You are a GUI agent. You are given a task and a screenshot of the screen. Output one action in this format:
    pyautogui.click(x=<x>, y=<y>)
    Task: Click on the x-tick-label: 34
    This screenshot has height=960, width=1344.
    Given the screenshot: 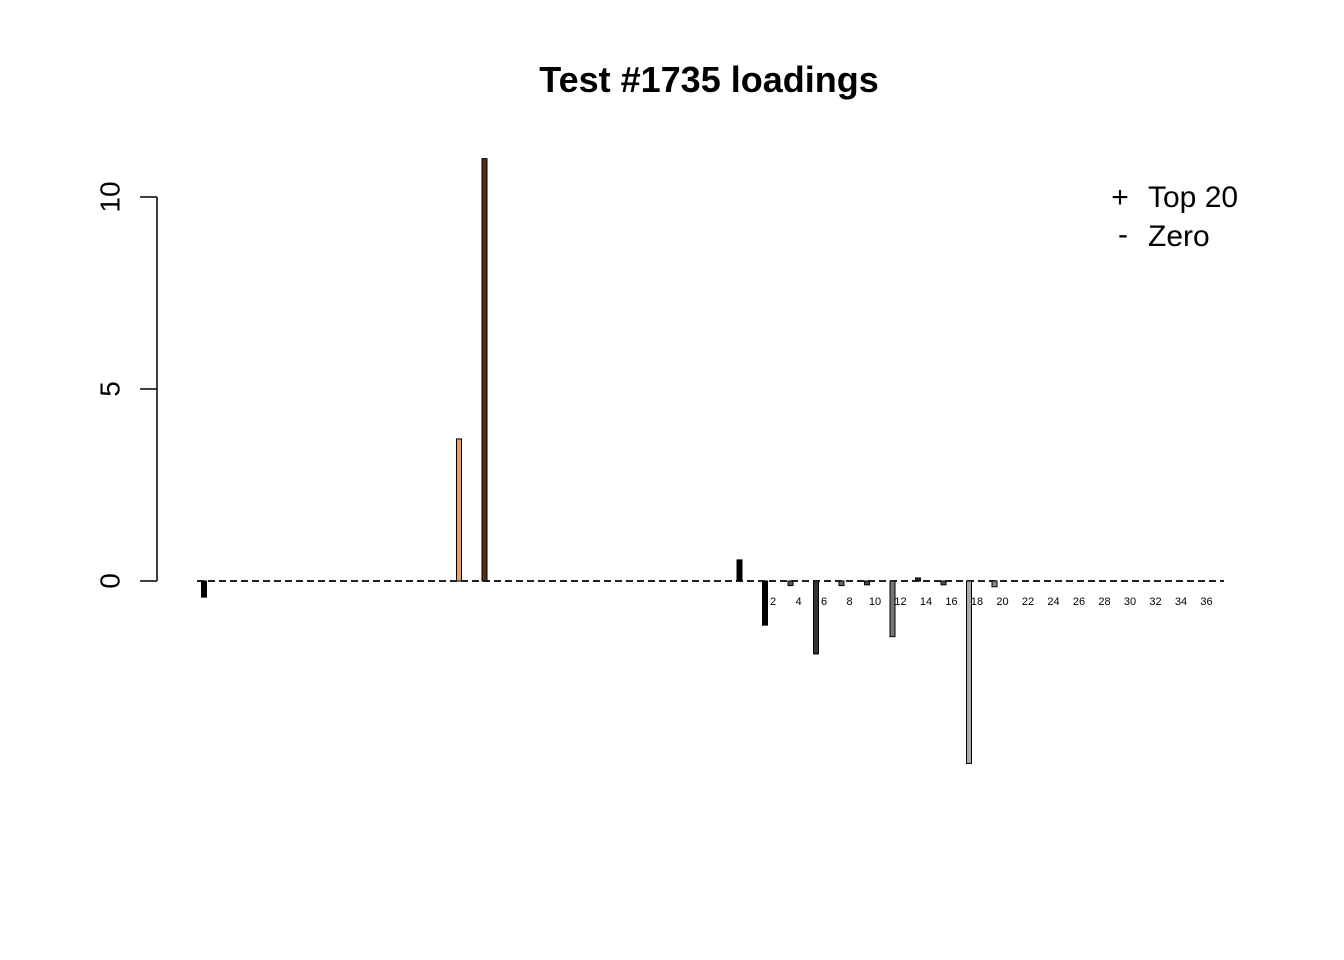 What is the action you would take?
    pyautogui.click(x=1181, y=602)
    